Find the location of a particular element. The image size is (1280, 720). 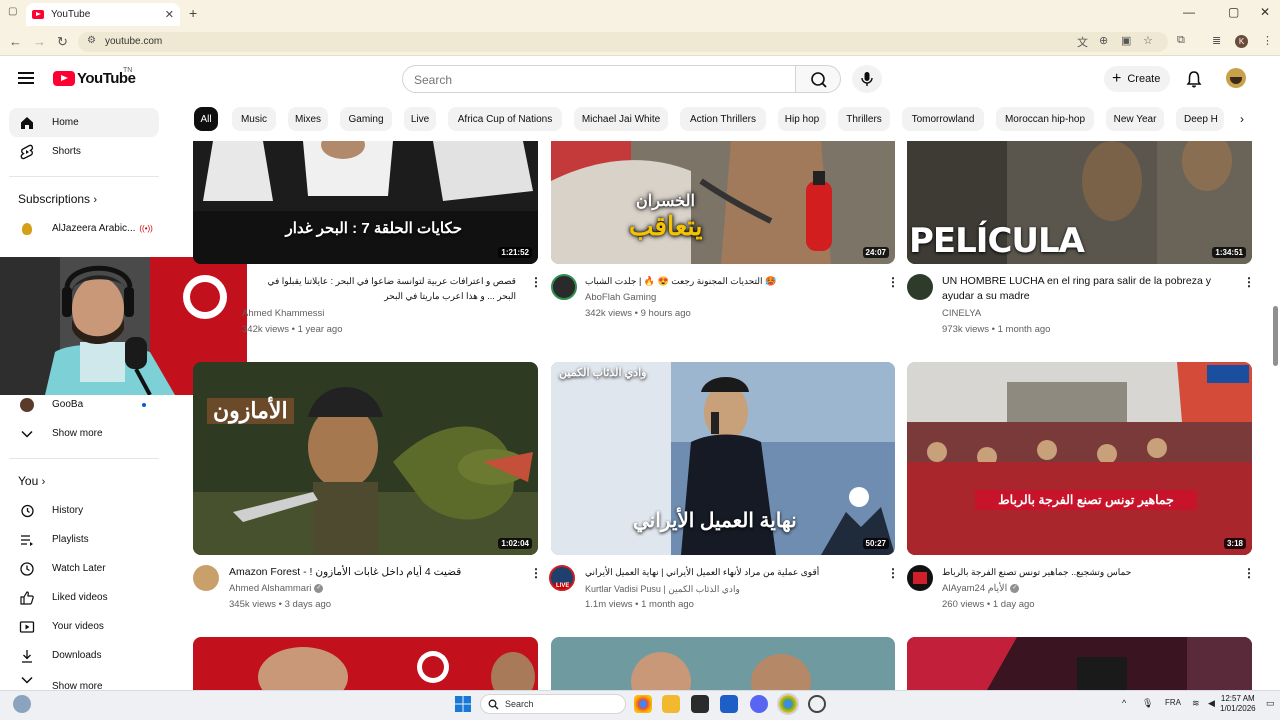

tab-close-icon: ✕ is located at coordinates (169, 14).